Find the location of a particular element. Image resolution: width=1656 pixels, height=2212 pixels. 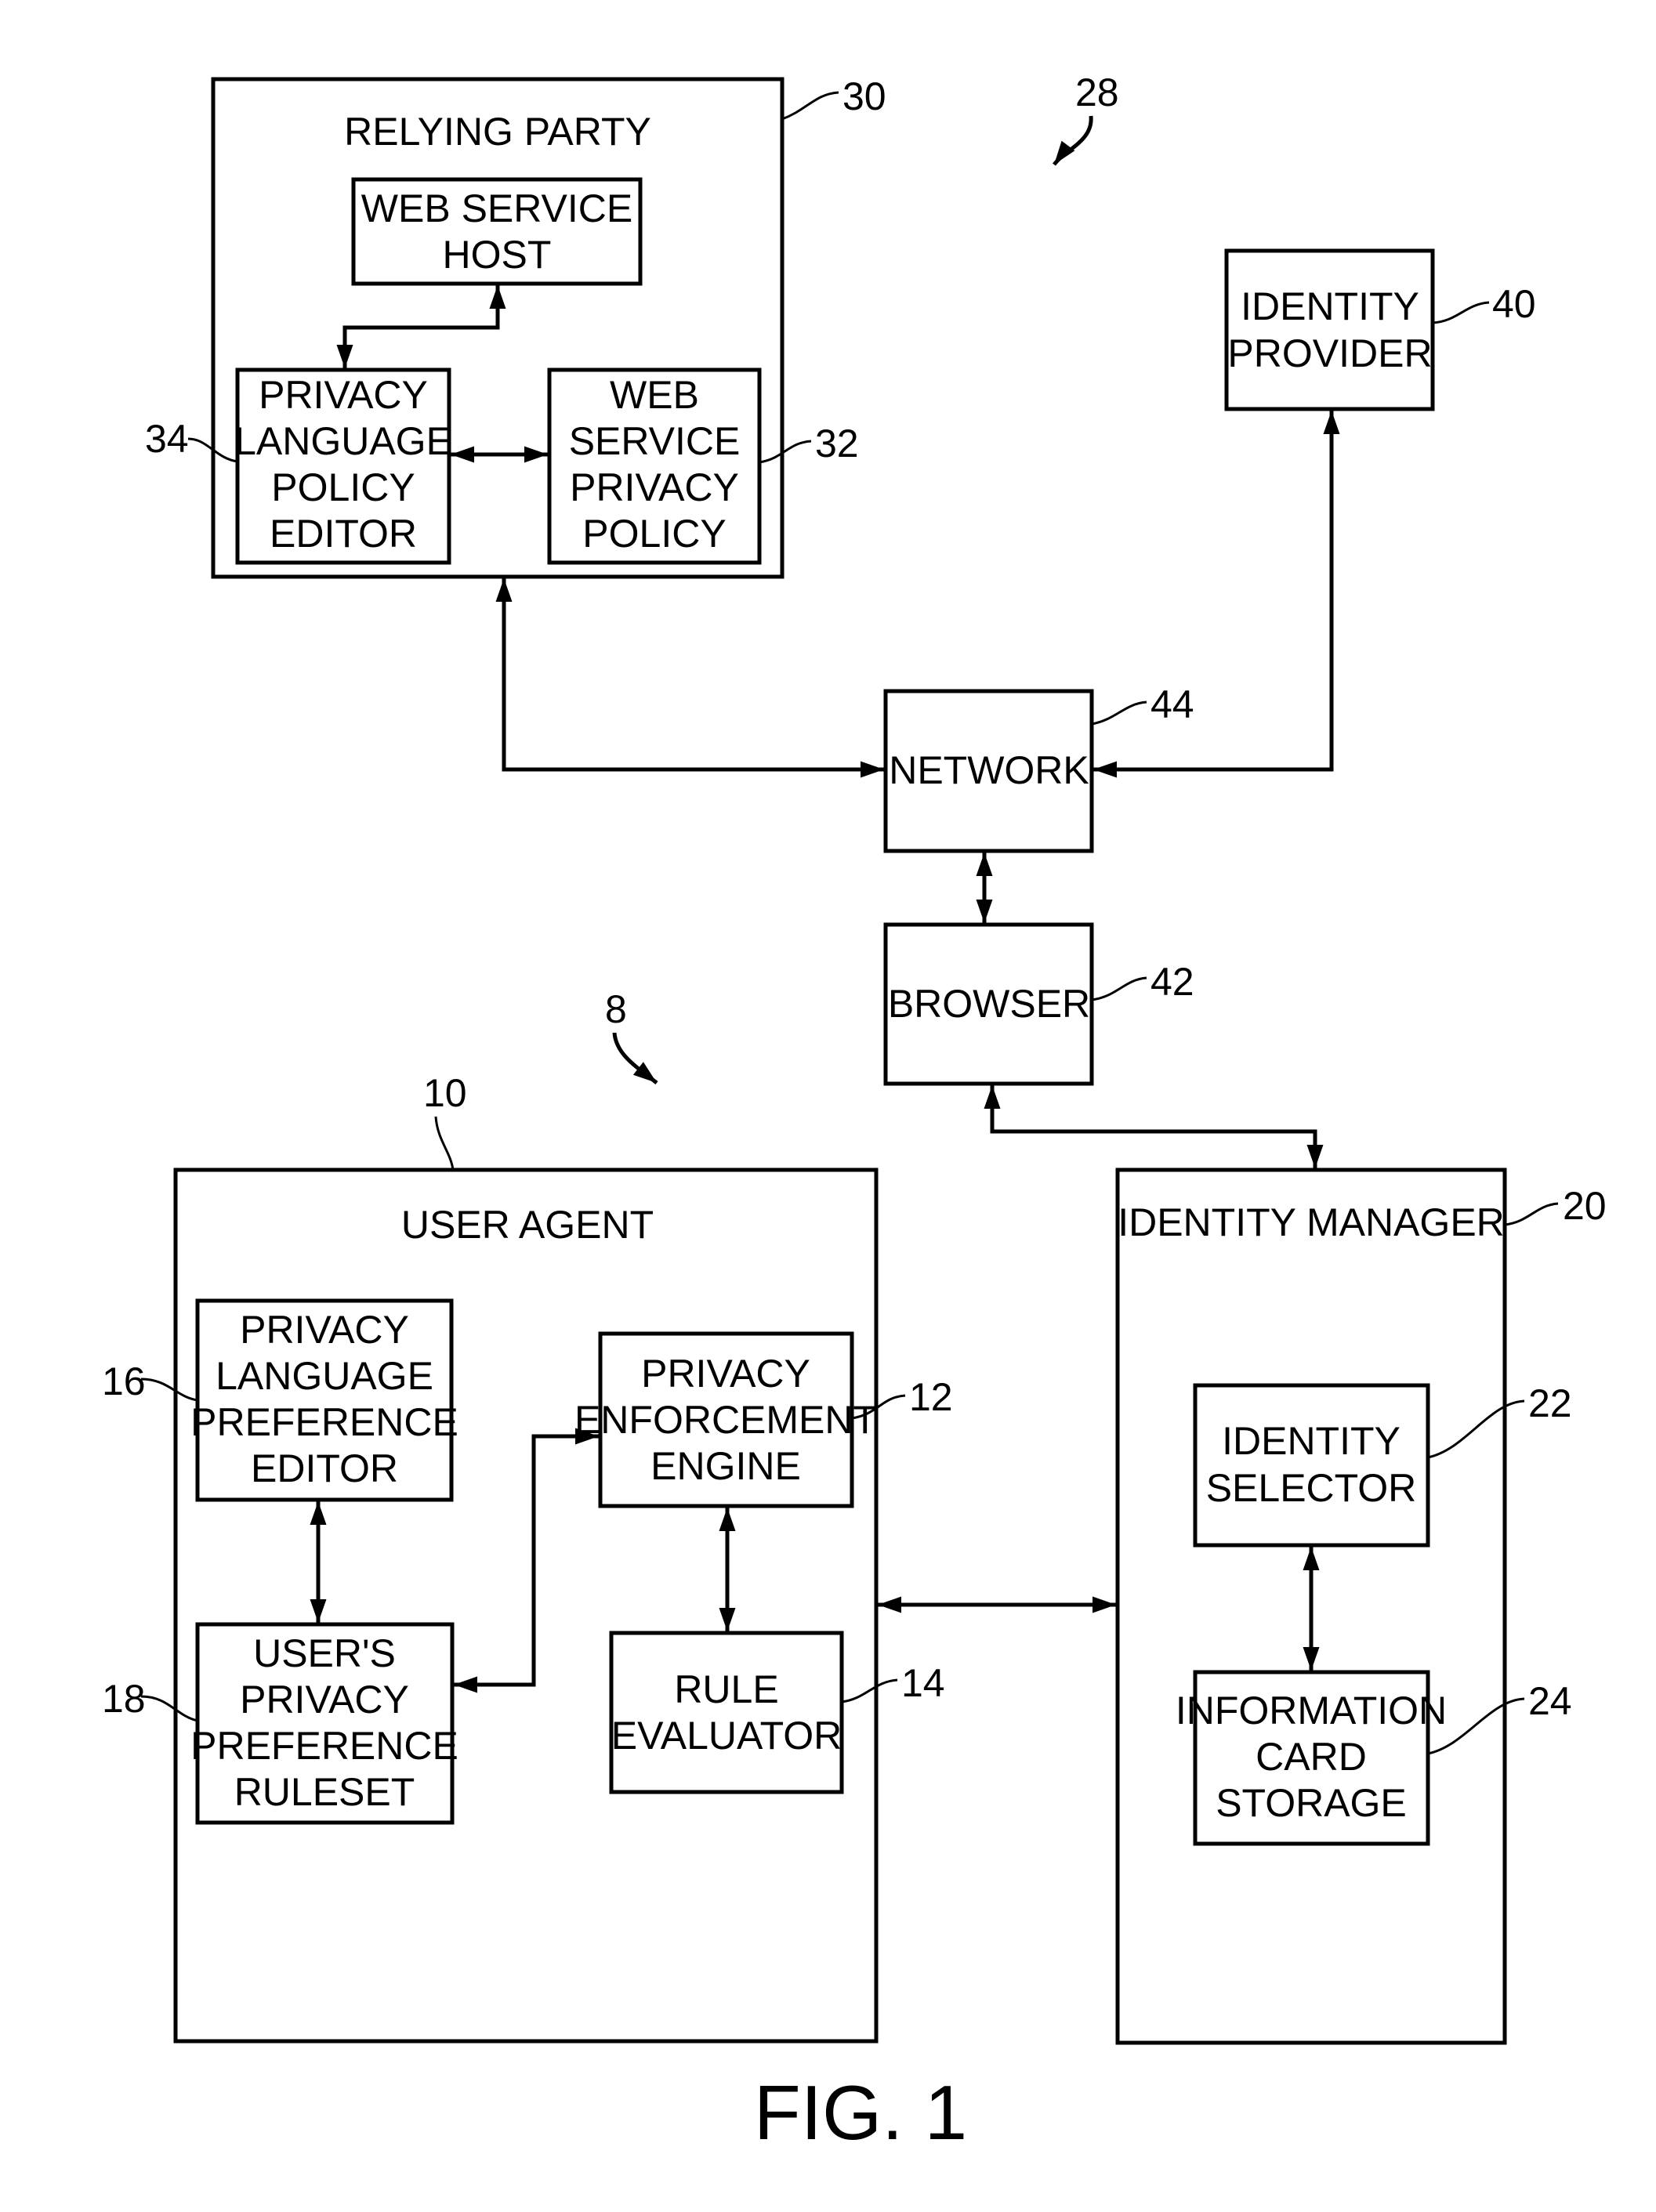

rule-evaluator-frame is located at coordinates (726, 1712).